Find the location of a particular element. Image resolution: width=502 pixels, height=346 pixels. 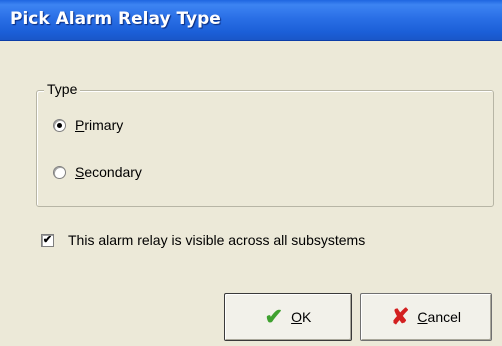

radio-secondary: Secondary is located at coordinates (97, 172).